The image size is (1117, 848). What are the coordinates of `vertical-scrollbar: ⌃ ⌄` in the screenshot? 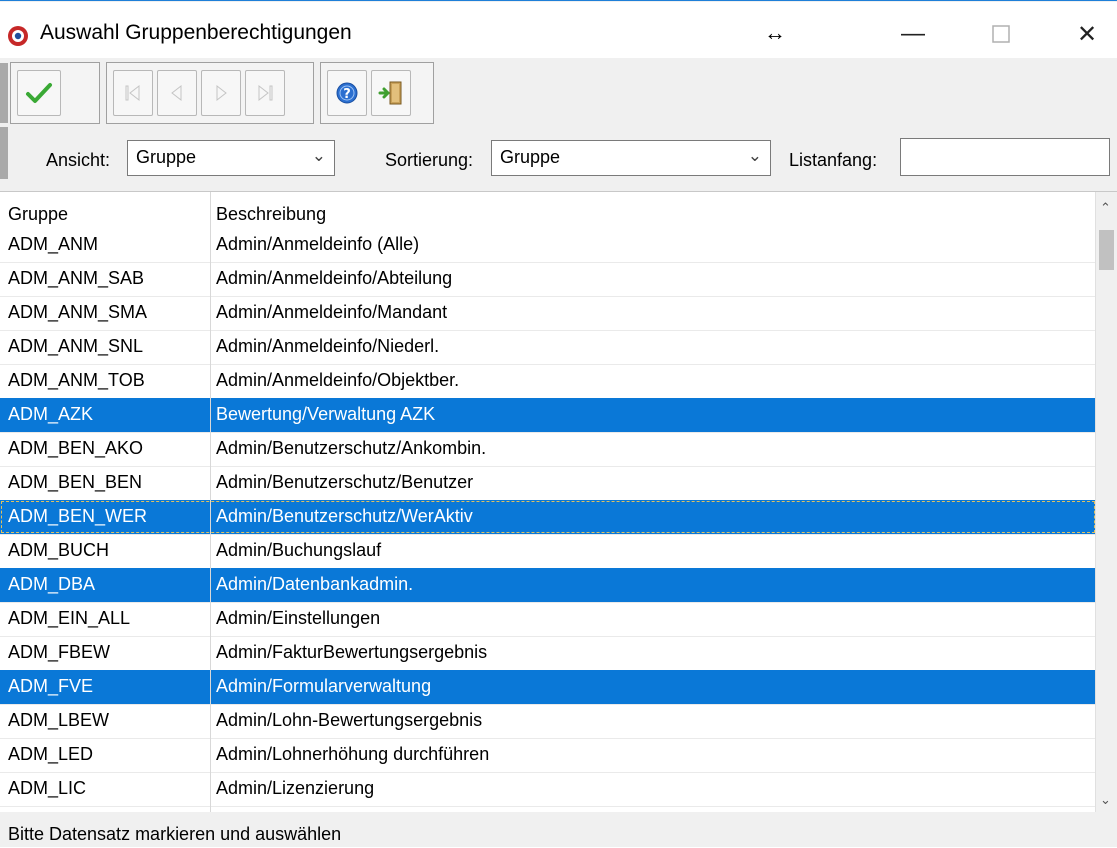 It's located at (1106, 502).